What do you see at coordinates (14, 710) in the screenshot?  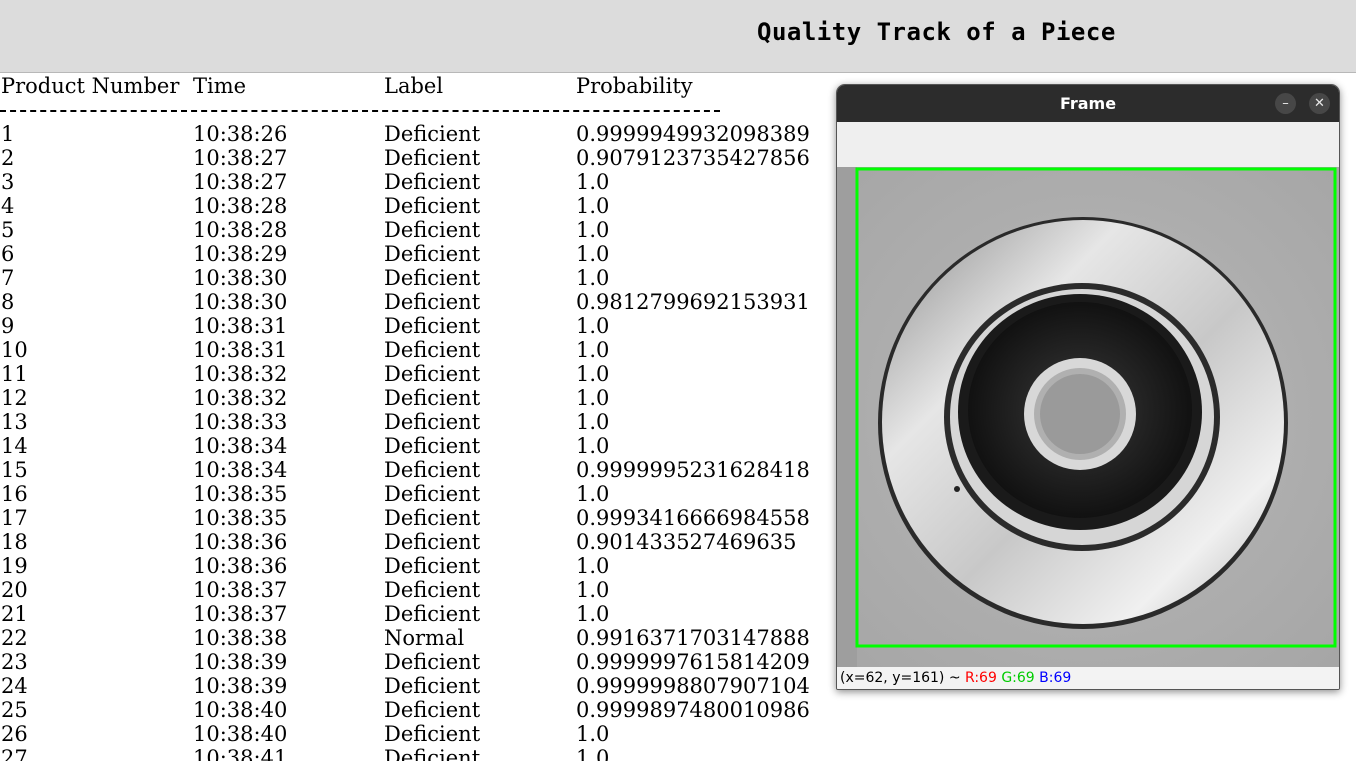 I see `cell-product-number: 25` at bounding box center [14, 710].